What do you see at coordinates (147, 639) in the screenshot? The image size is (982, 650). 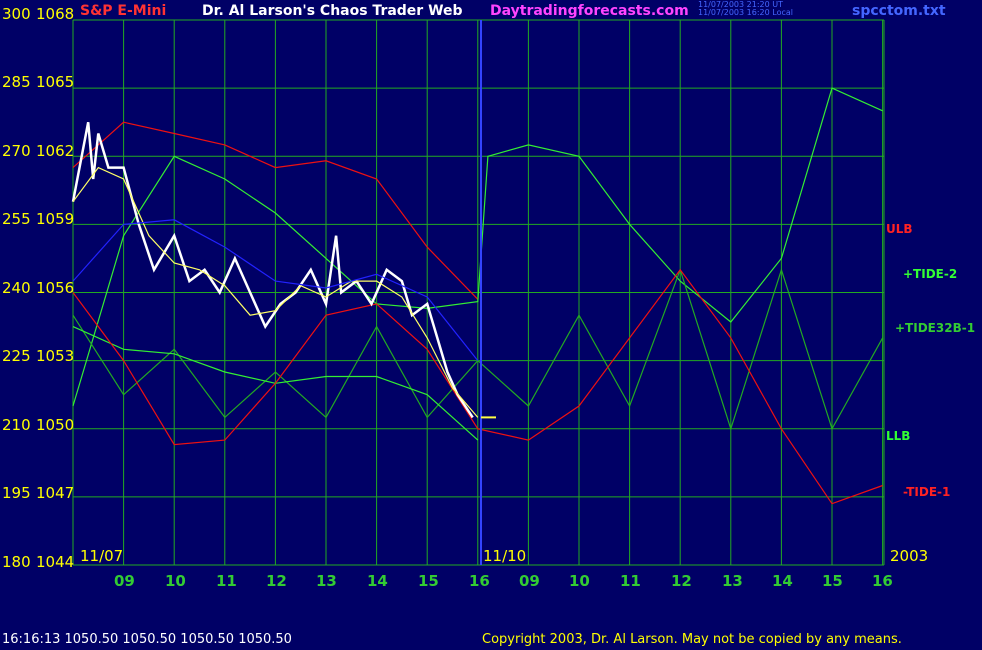 I see `last-quote: 16:16:13 1050.50 1050.50 1050.50 1050.50` at bounding box center [147, 639].